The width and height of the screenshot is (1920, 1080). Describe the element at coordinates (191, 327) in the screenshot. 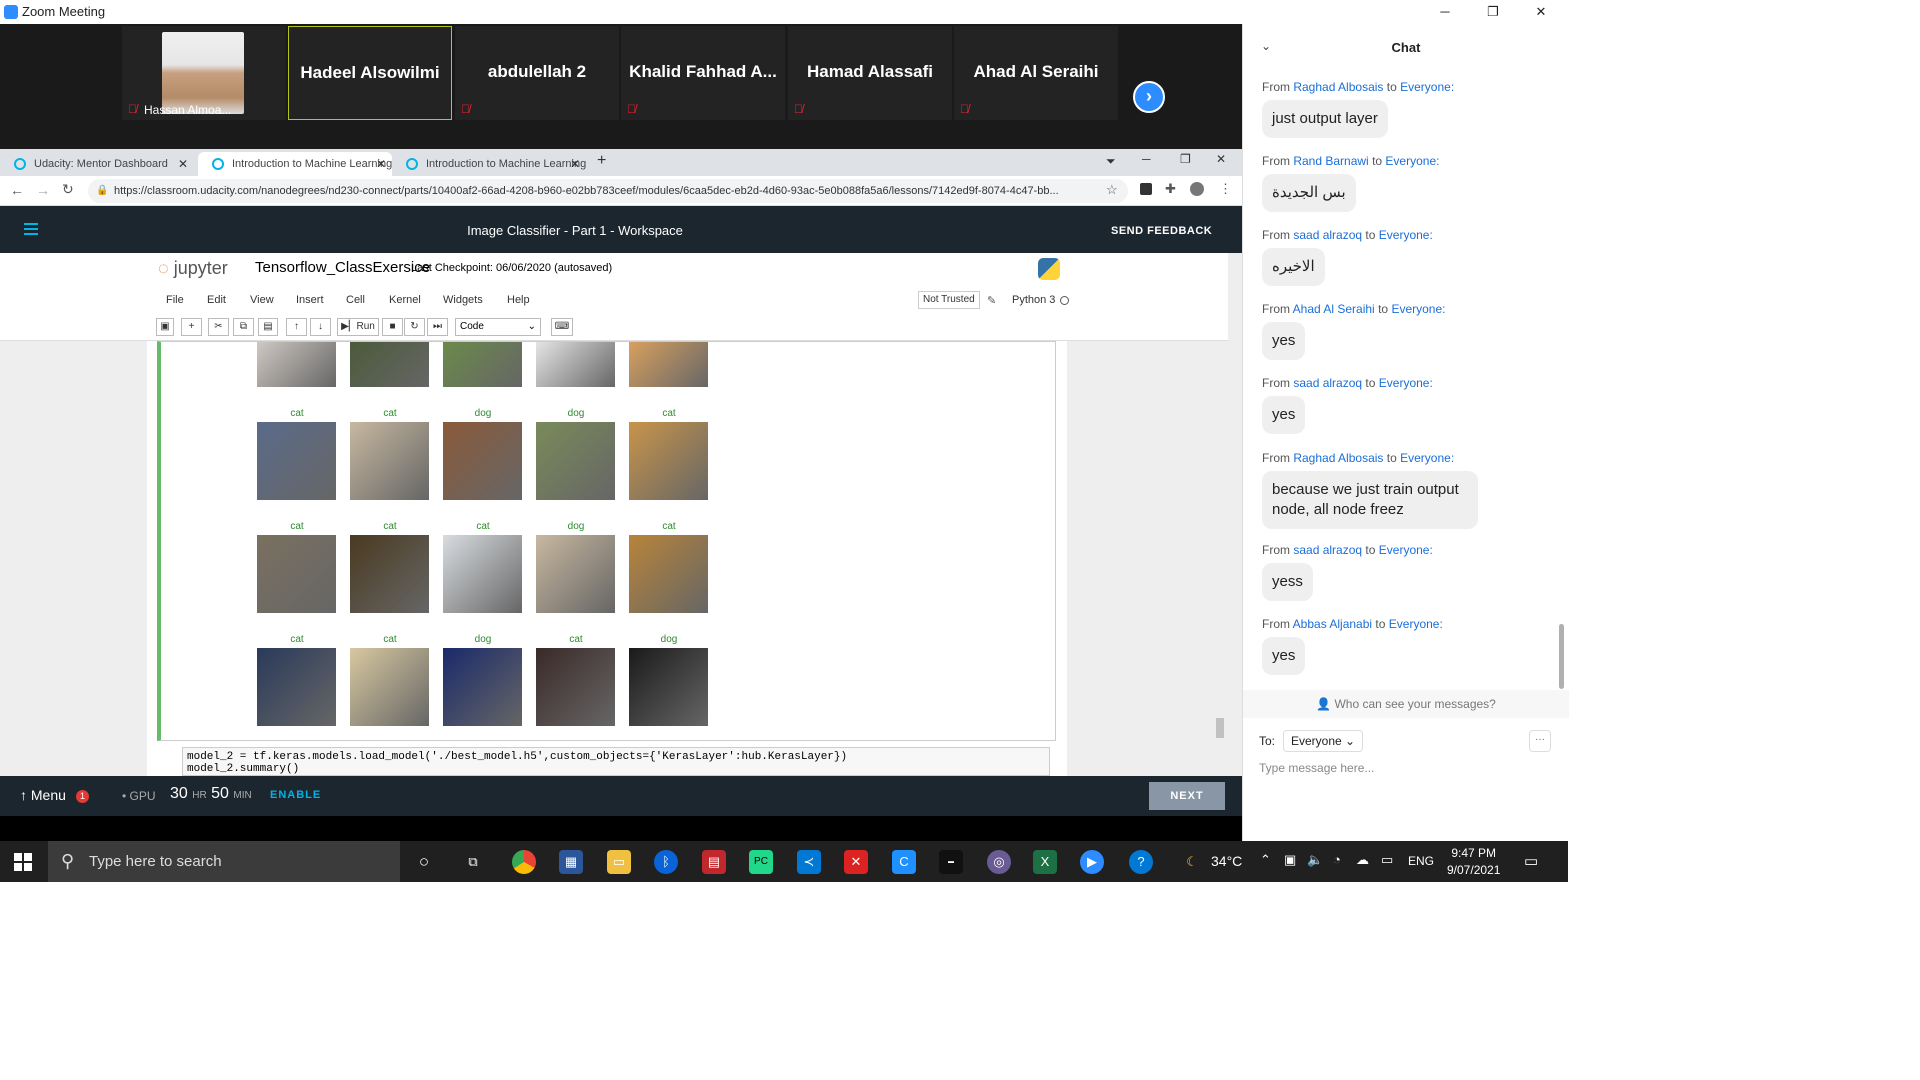

I see `insert-cell-icon: +` at that location.